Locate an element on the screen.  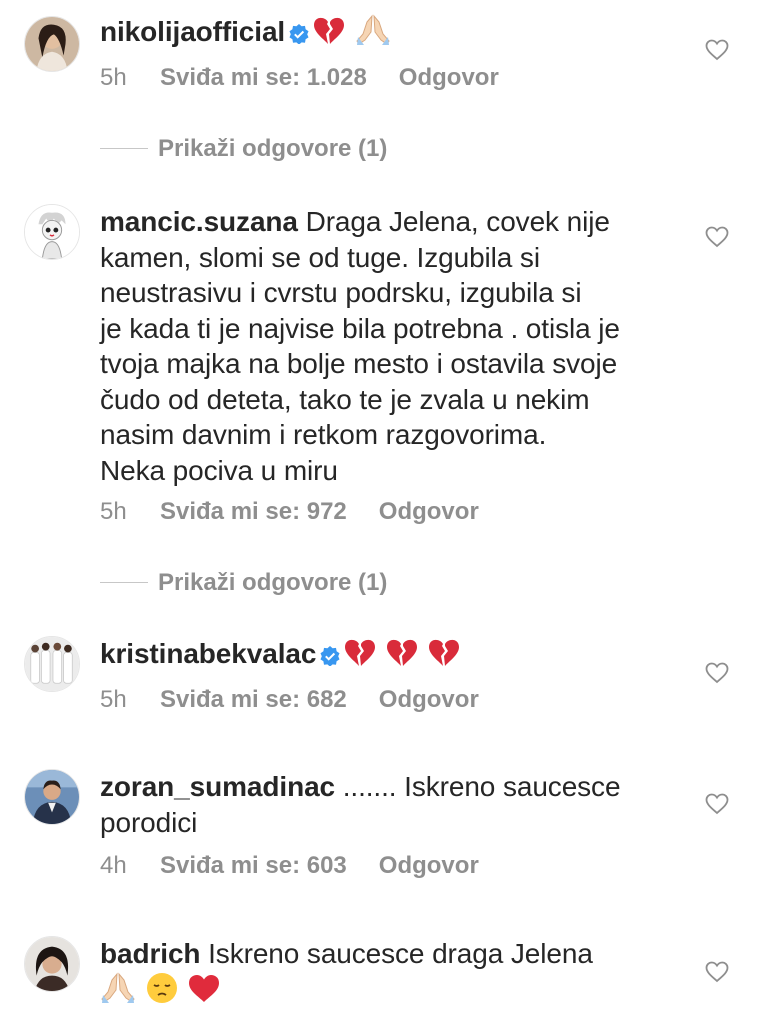
comment-meta: 5h Sviđa mi se: 1.028 Odgovor is located at coordinates (299, 78).